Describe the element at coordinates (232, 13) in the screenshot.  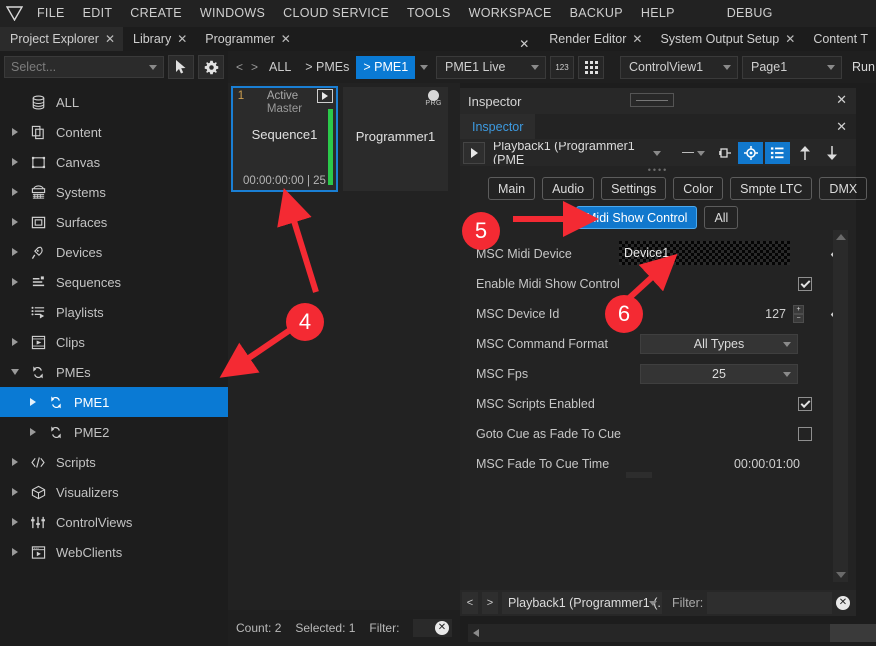
I see `menu-windows: WINDOWS` at that location.